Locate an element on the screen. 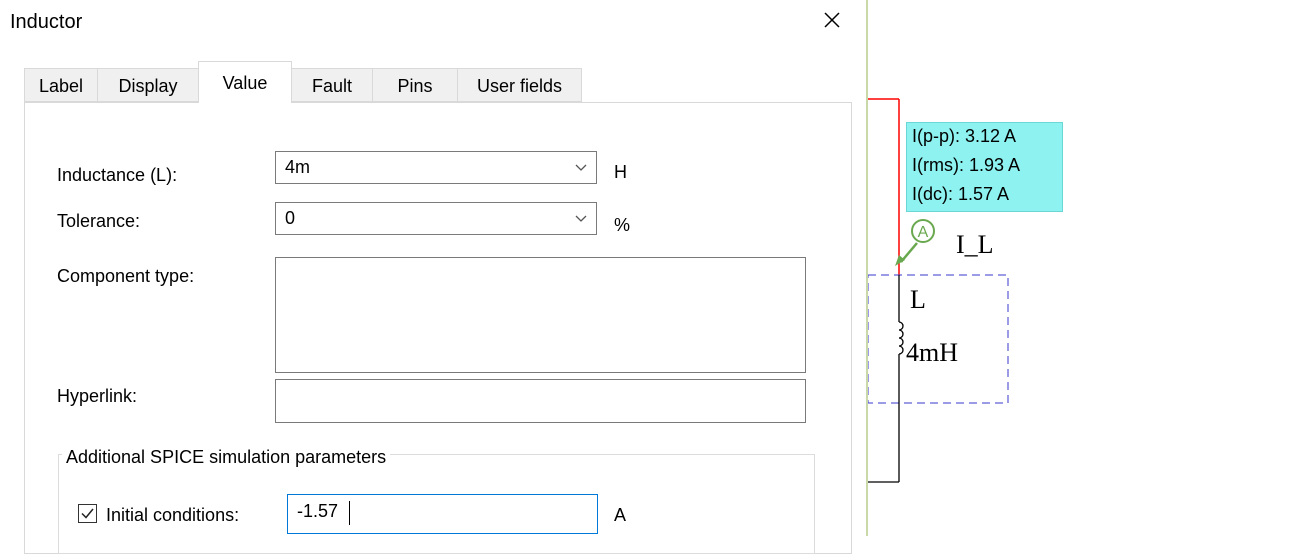 This screenshot has height=554, width=1293. component-type-textarea is located at coordinates (540, 315).